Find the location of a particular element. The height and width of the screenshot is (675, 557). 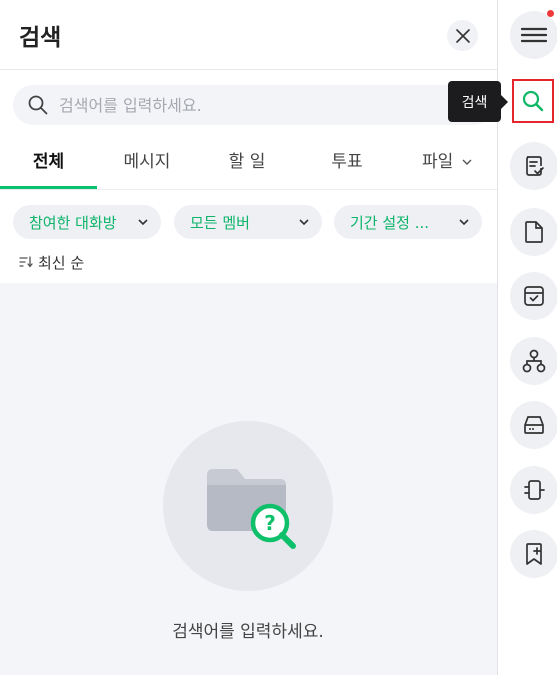

menu-icon is located at coordinates (534, 35).